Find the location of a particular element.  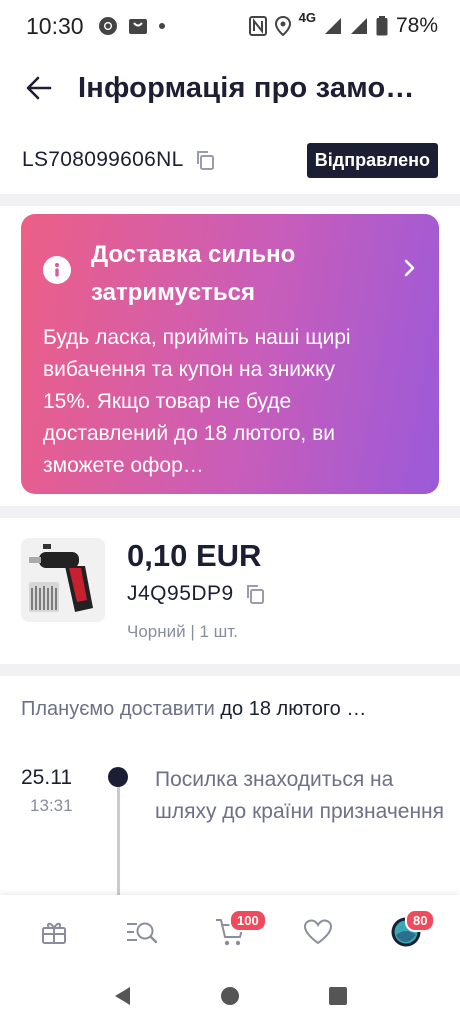

product-price: 0,10 EUR is located at coordinates (194, 555).